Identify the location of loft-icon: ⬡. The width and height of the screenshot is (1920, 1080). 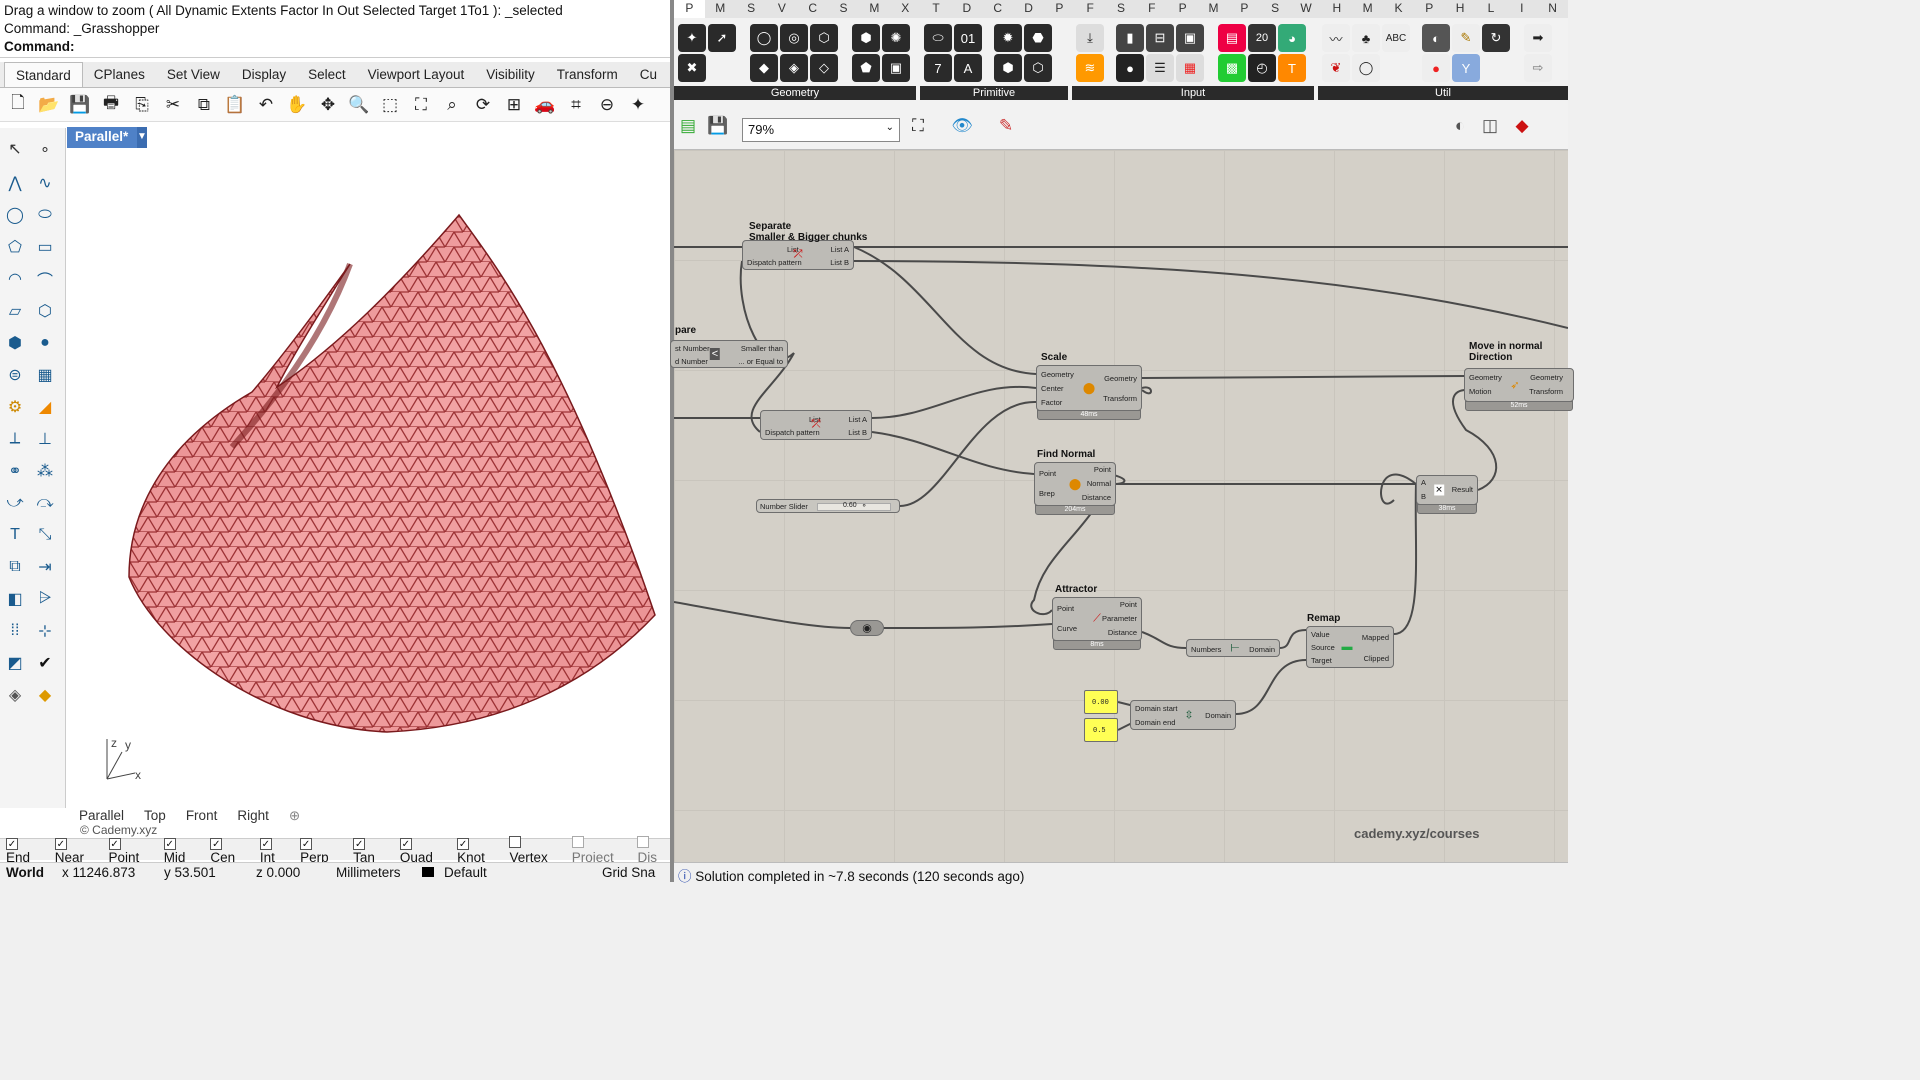
(45, 311).